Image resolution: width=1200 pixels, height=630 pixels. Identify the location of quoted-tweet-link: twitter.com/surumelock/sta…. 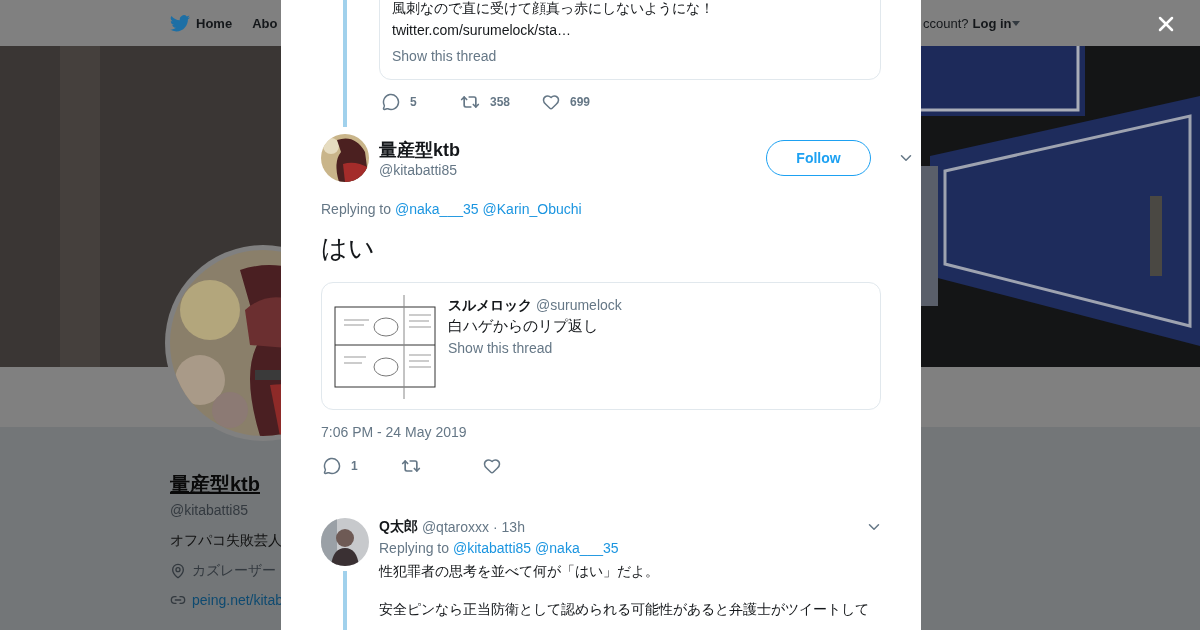
(482, 30).